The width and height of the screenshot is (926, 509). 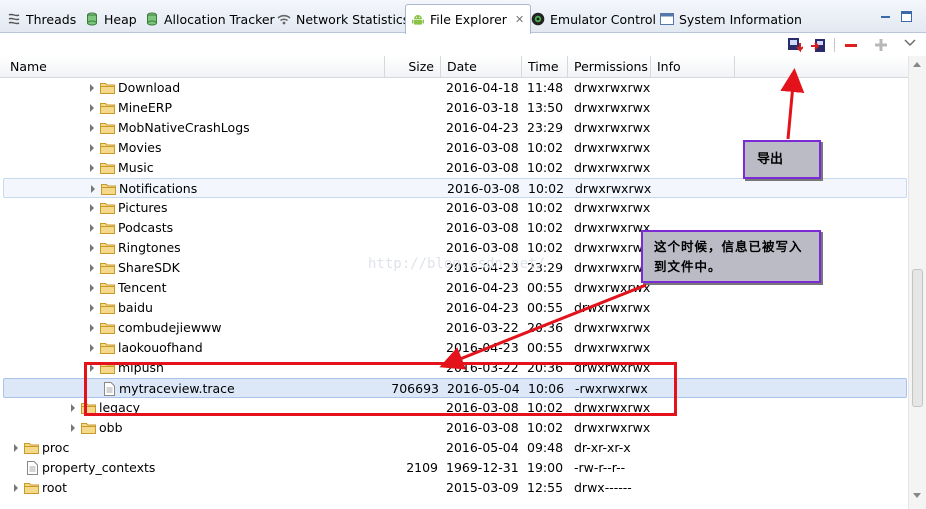 I want to click on vertical-scrollbar, so click(x=917, y=282).